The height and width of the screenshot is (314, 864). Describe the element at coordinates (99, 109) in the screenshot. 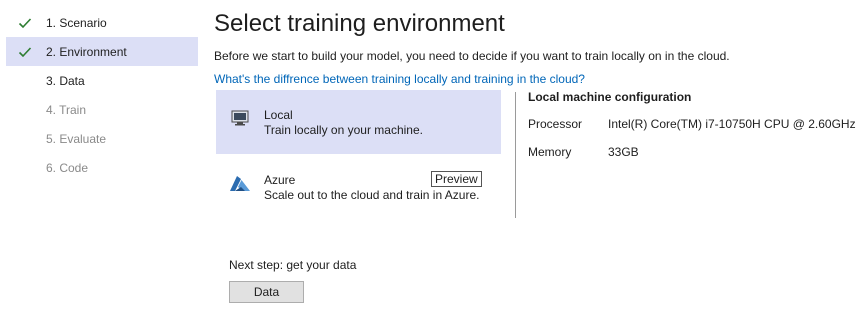

I see `step-train: 4. Train` at that location.